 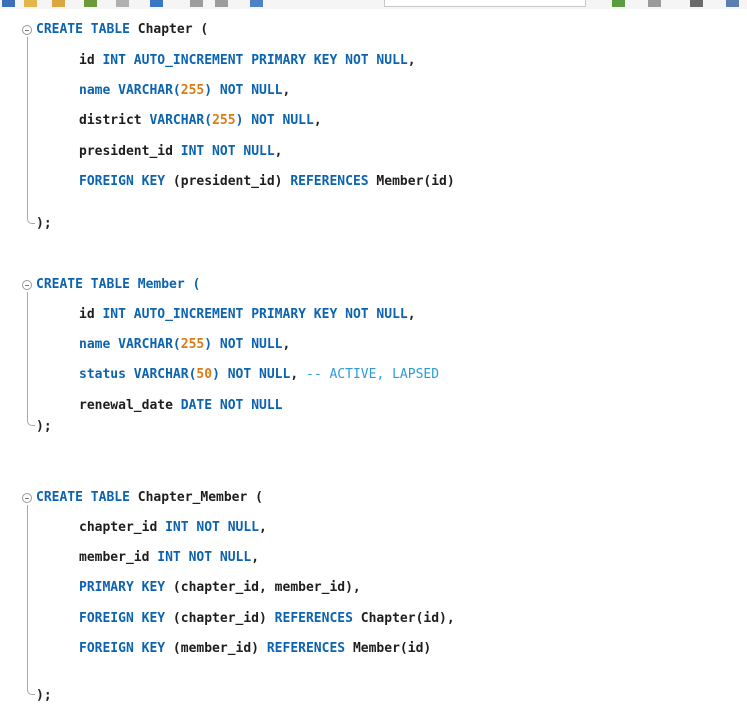 I want to click on refresh-icon, so click(x=196, y=3).